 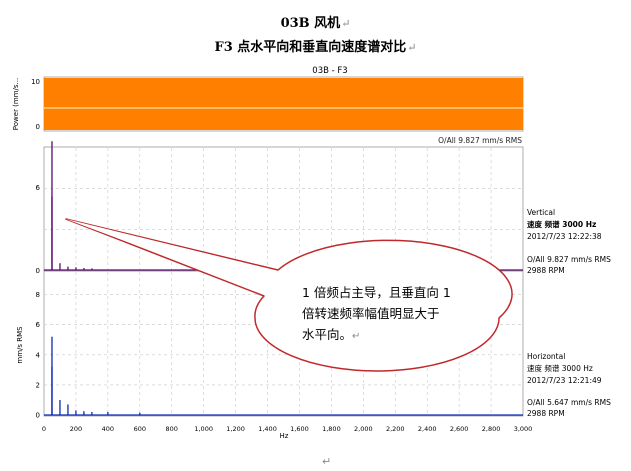 What do you see at coordinates (546, 356) in the screenshot?
I see `horizontal-info-name: Horizontal` at bounding box center [546, 356].